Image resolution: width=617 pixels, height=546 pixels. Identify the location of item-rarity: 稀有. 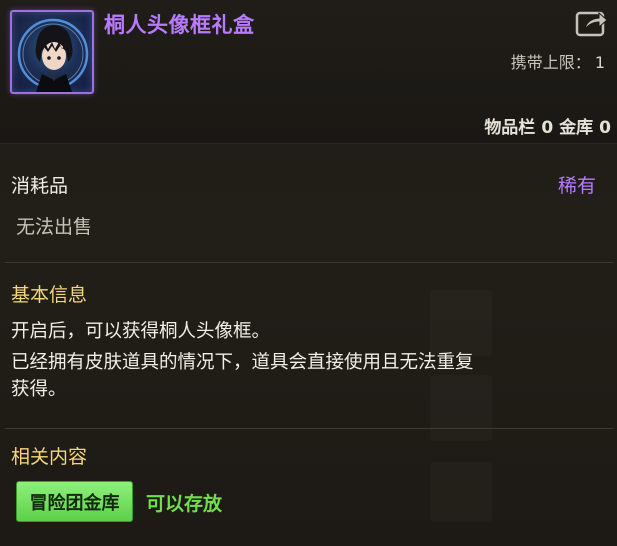
(576, 186).